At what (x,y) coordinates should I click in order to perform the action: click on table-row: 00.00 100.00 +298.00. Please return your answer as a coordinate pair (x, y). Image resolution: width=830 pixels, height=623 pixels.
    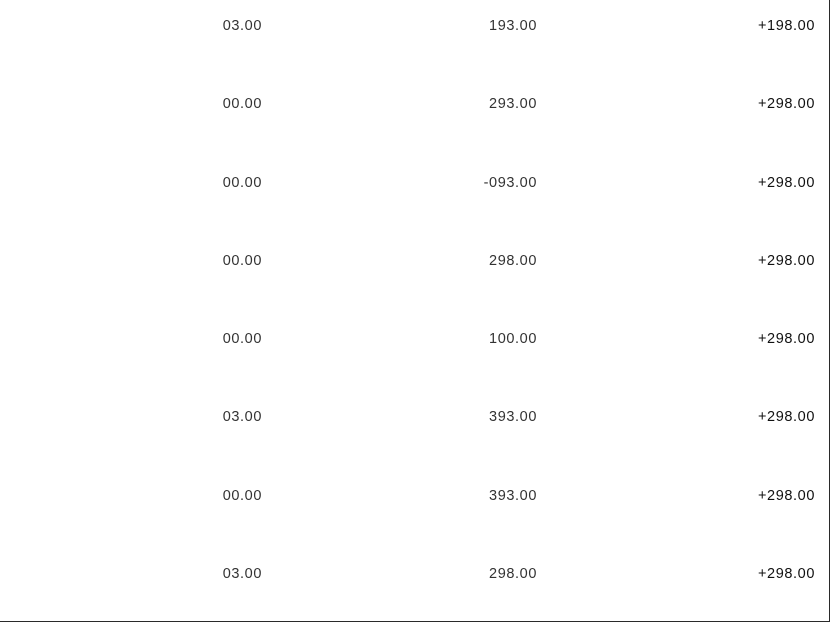
    Looking at the image, I should click on (414, 339).